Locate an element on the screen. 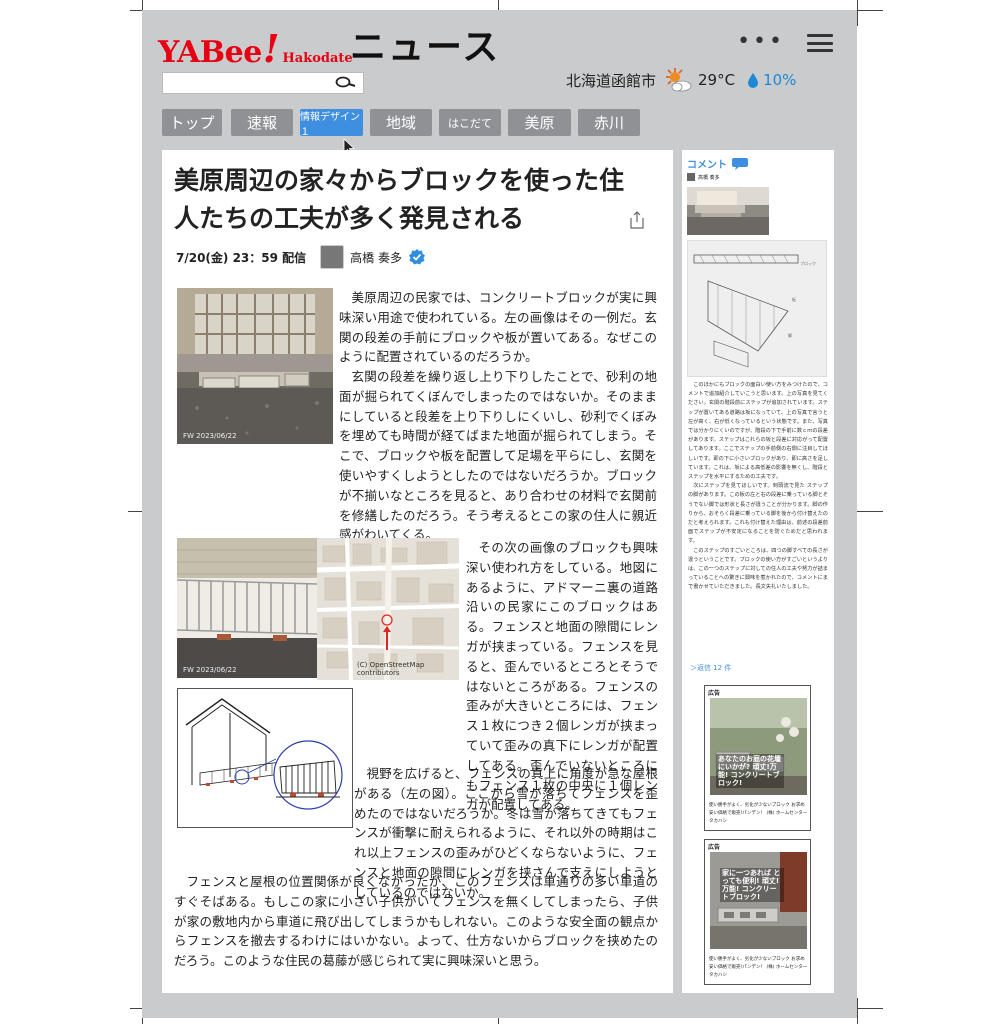  search-icon is located at coordinates (346, 83).